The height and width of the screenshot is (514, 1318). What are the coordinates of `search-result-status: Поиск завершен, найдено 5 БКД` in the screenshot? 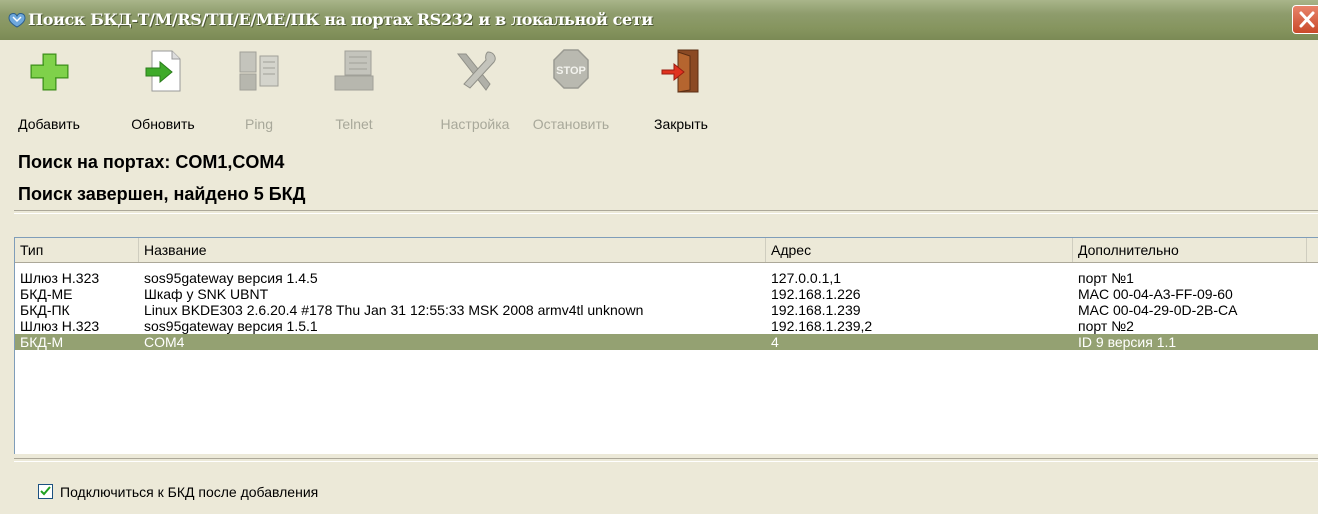 It's located at (162, 194).